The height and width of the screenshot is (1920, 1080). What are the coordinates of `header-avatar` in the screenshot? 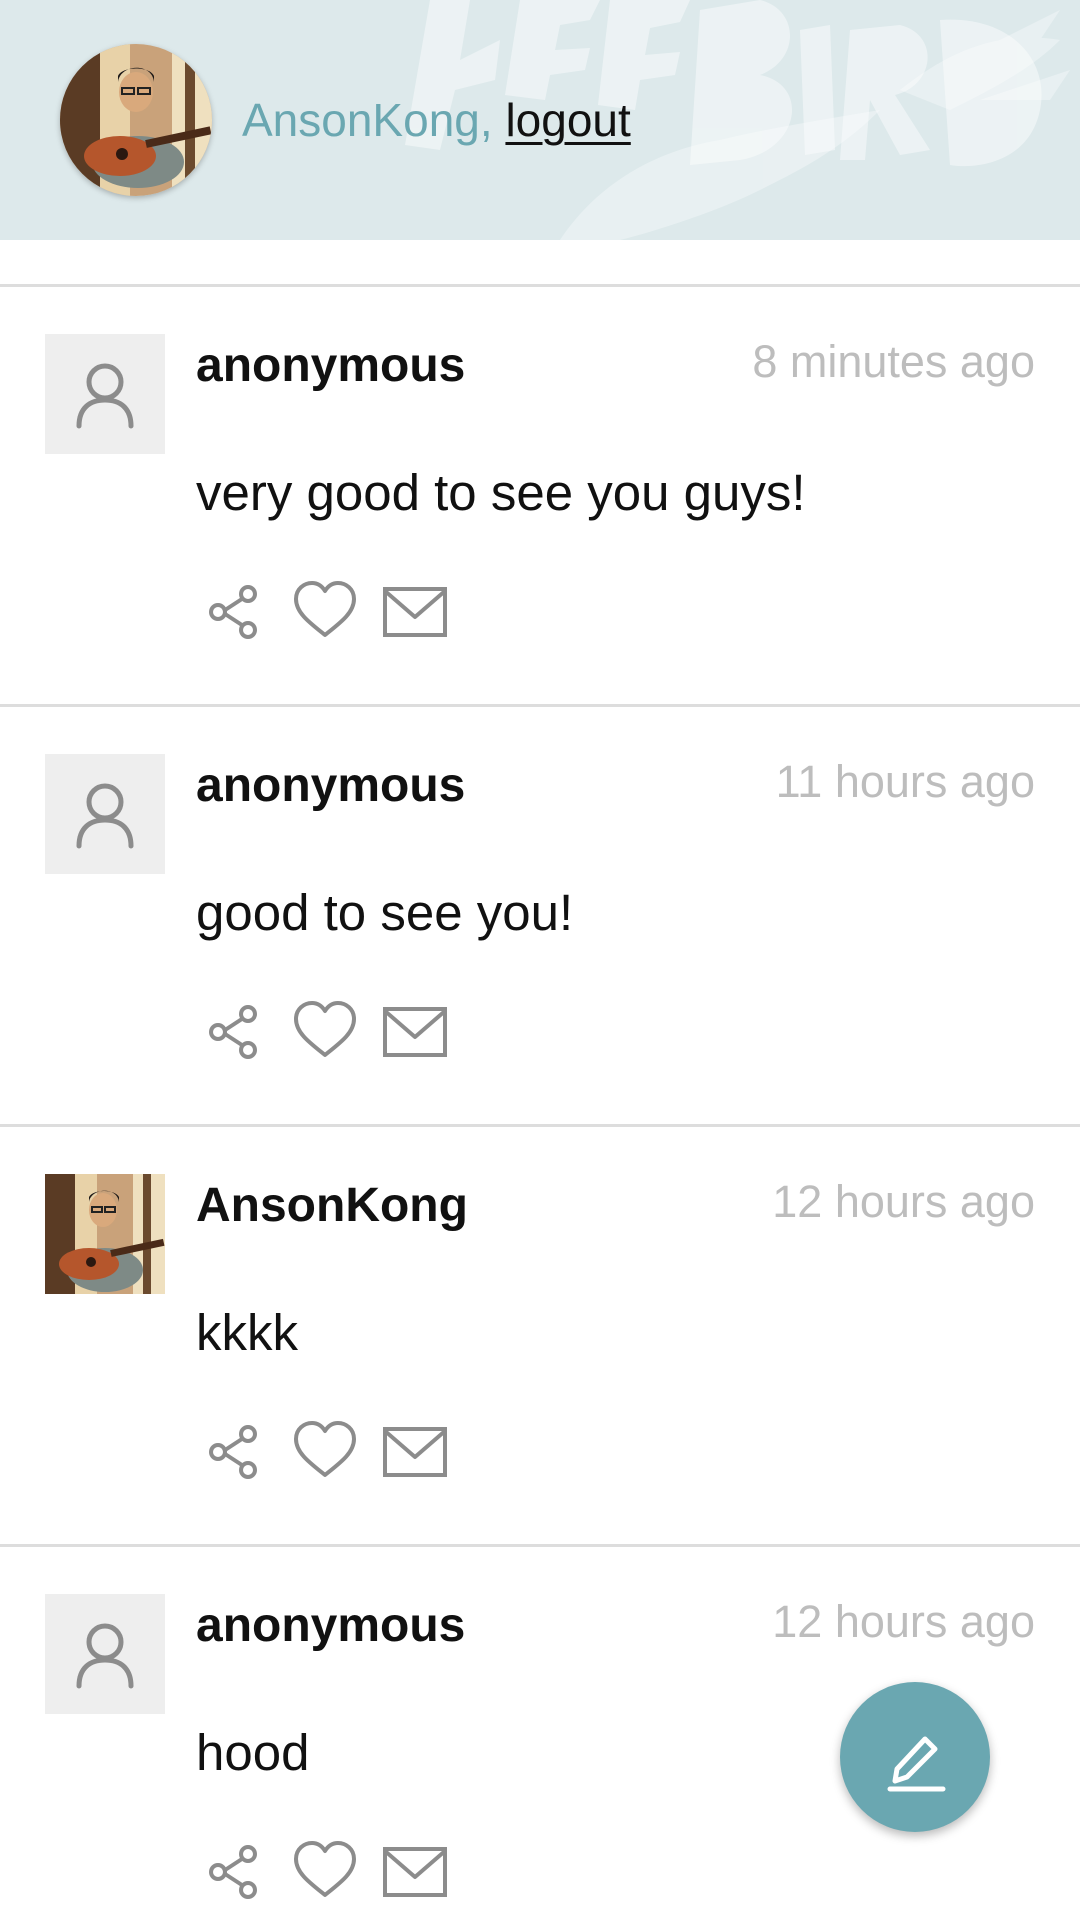 It's located at (136, 120).